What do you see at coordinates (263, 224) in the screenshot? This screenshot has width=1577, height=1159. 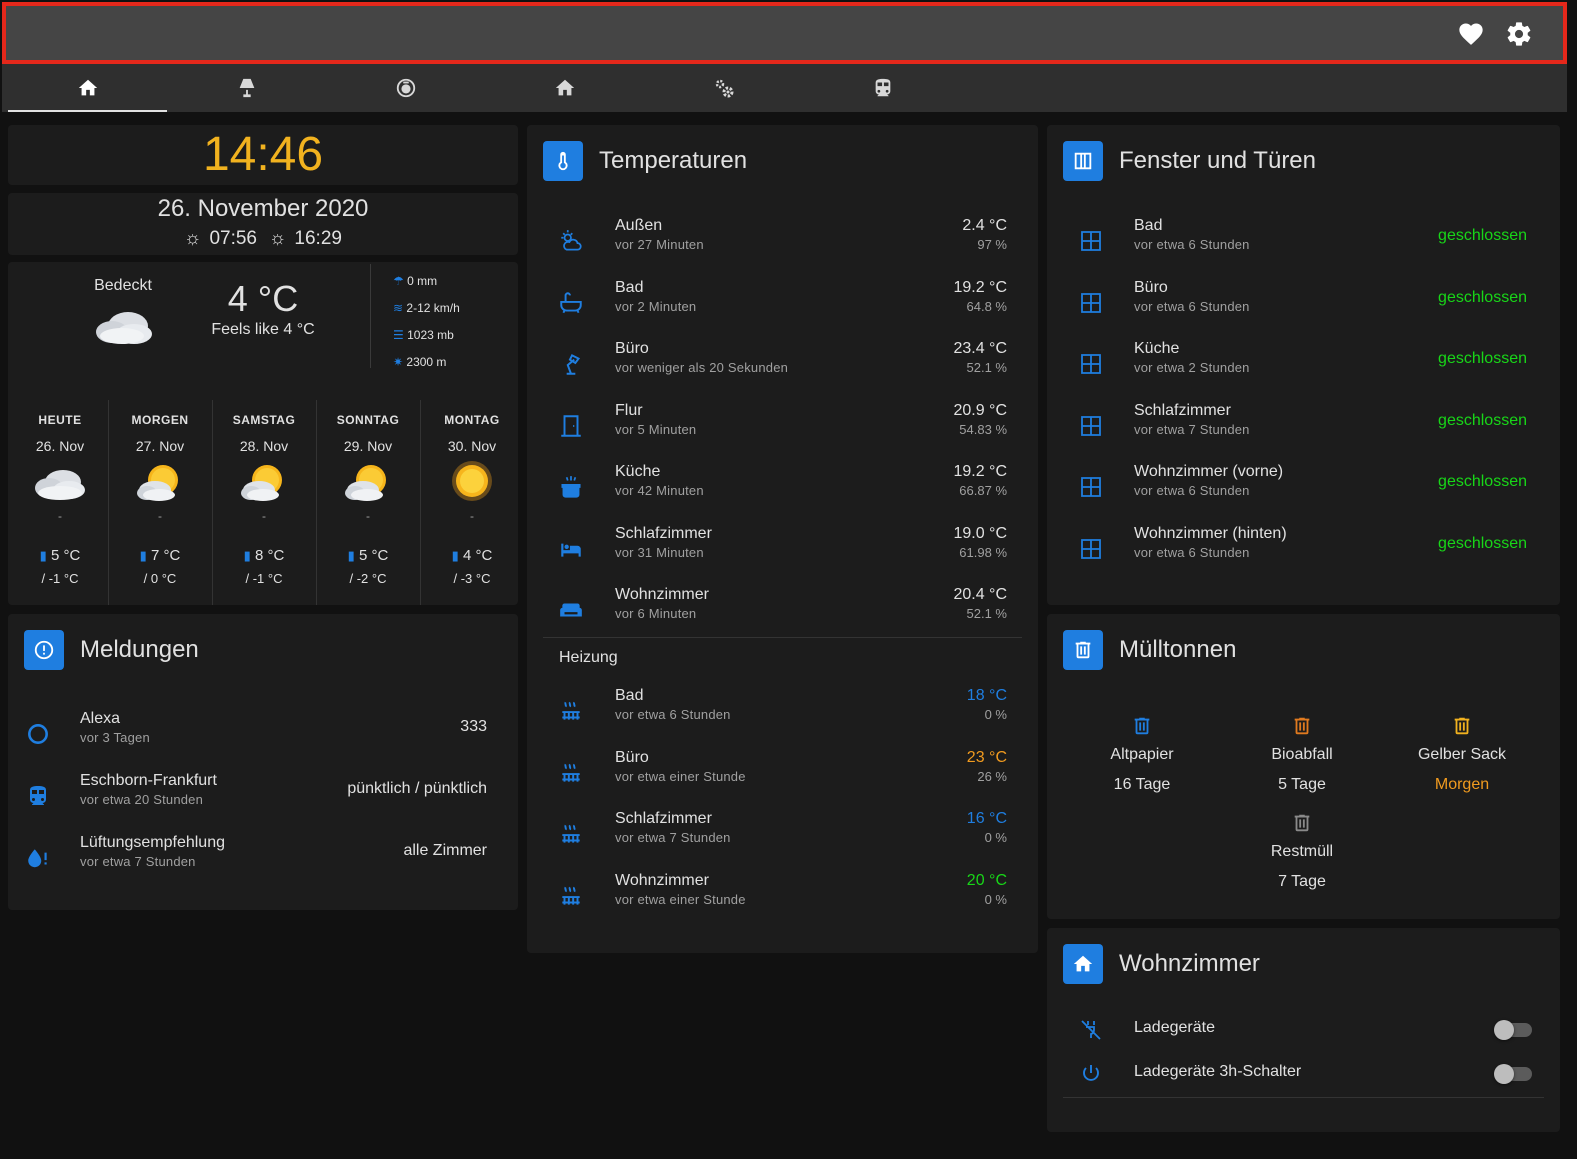 I see `date-card: 26. November 2020 ☼ 07:56 ☼ 16:29` at bounding box center [263, 224].